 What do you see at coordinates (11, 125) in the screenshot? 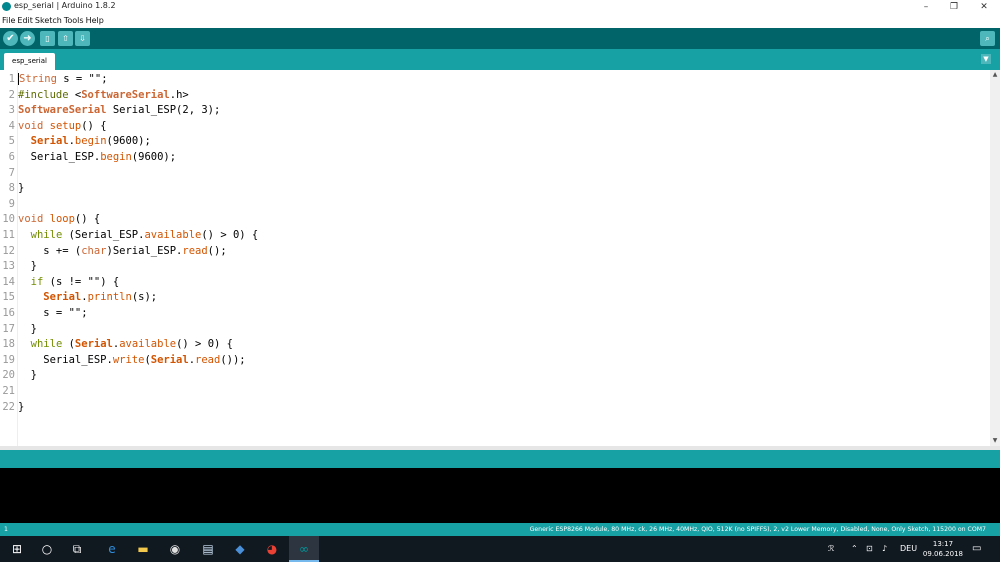
I see `line-number: 4` at bounding box center [11, 125].